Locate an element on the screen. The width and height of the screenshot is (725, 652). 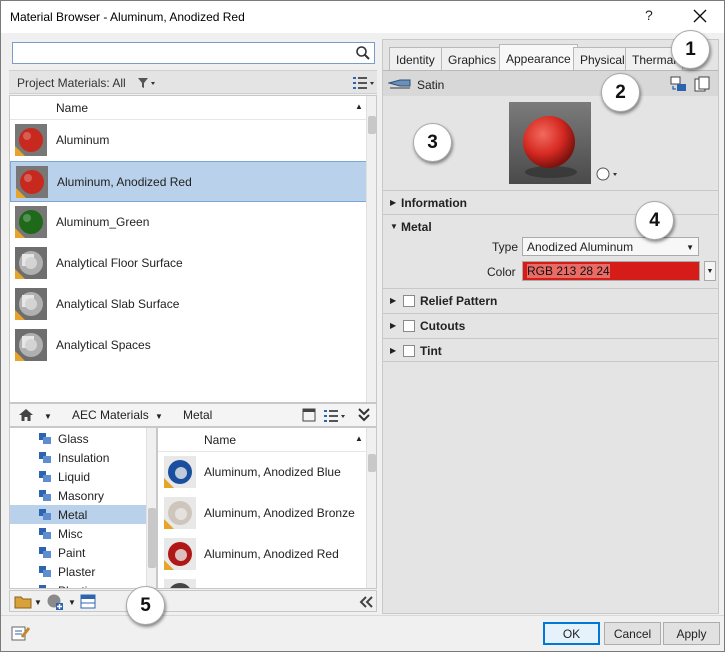
tree-item: Misc is located at coordinates (78, 533).